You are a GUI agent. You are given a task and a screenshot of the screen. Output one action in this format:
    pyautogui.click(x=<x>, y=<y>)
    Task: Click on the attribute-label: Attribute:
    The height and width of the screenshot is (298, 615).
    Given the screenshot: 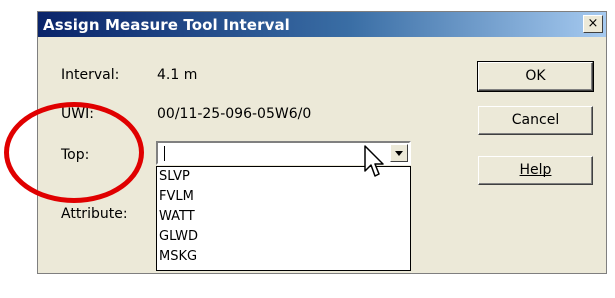 What is the action you would take?
    pyautogui.click(x=94, y=214)
    